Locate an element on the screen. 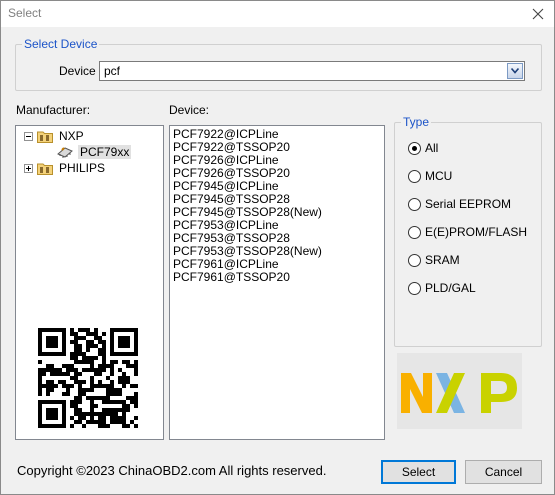 Image resolution: width=555 pixels, height=495 pixels. chevron-down-icon is located at coordinates (515, 71).